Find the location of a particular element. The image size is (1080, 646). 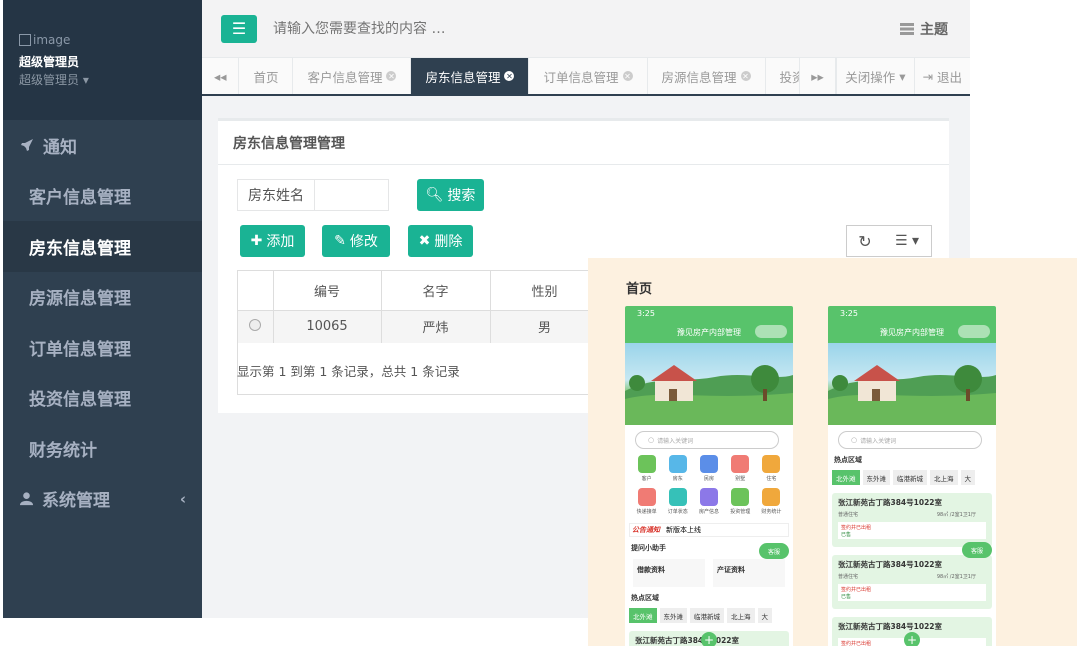

sidebar-item-label: 通知 is located at coordinates (60, 147).